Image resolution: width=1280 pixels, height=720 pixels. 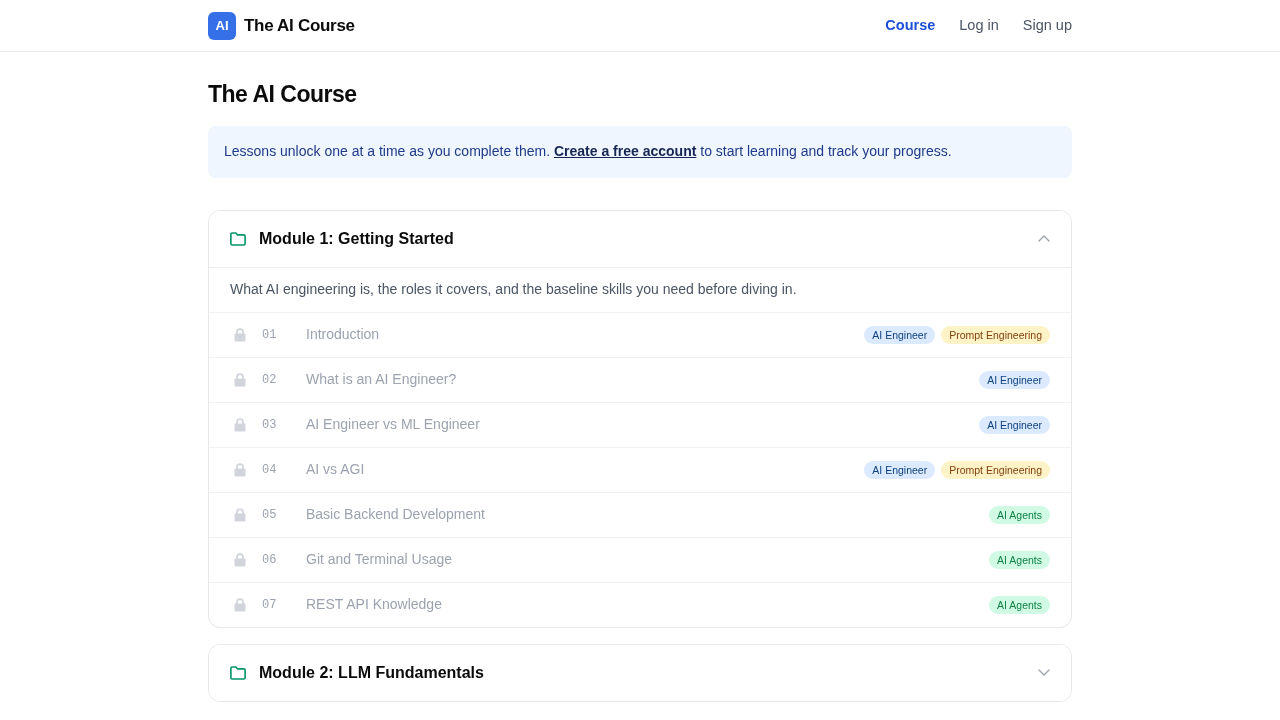 I want to click on site-title: The AI Course, so click(x=299, y=25).